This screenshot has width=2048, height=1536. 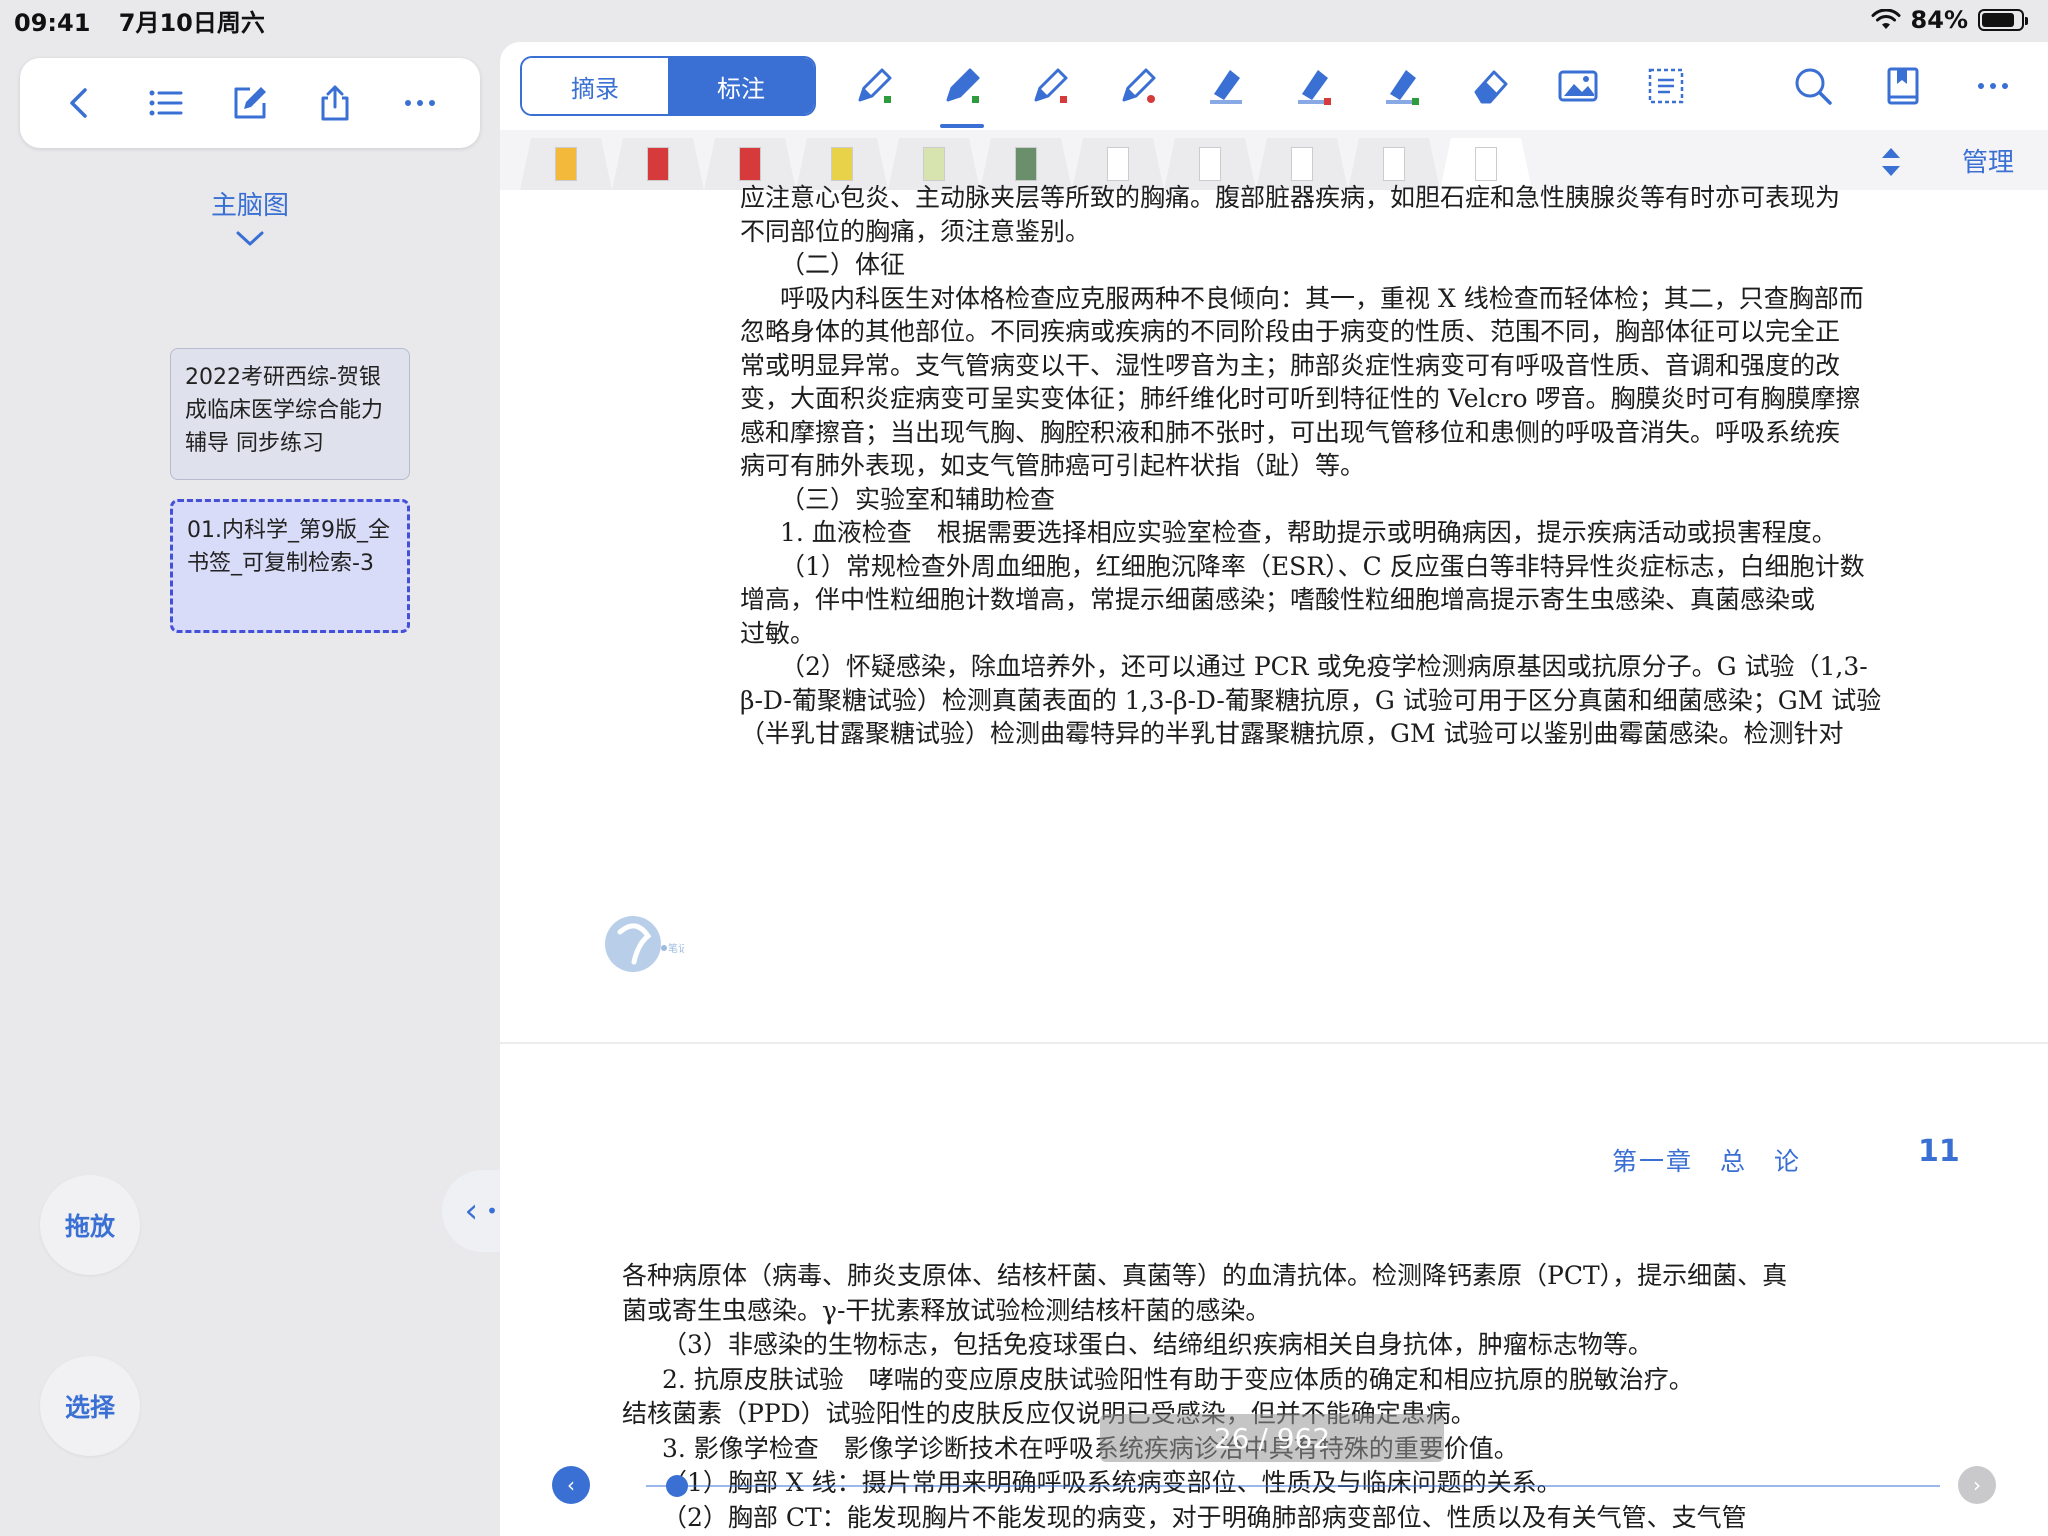 What do you see at coordinates (1707, 1161) in the screenshot?
I see `chapter-header: 第一章 总 论` at bounding box center [1707, 1161].